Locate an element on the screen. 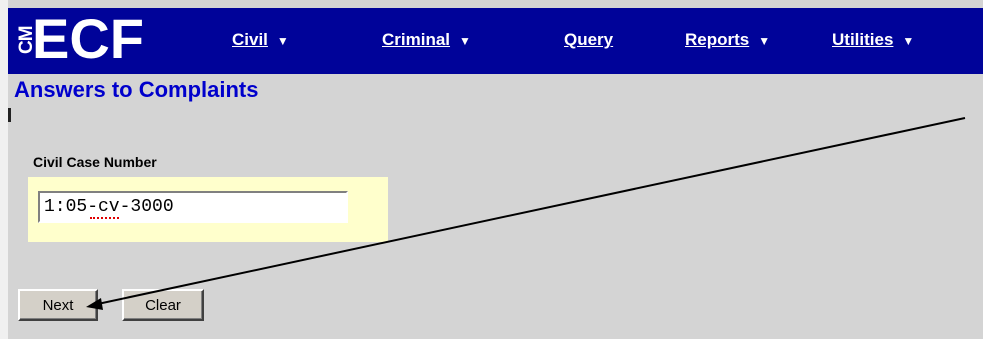 This screenshot has width=983, height=339. menu-query: Query is located at coordinates (588, 40).